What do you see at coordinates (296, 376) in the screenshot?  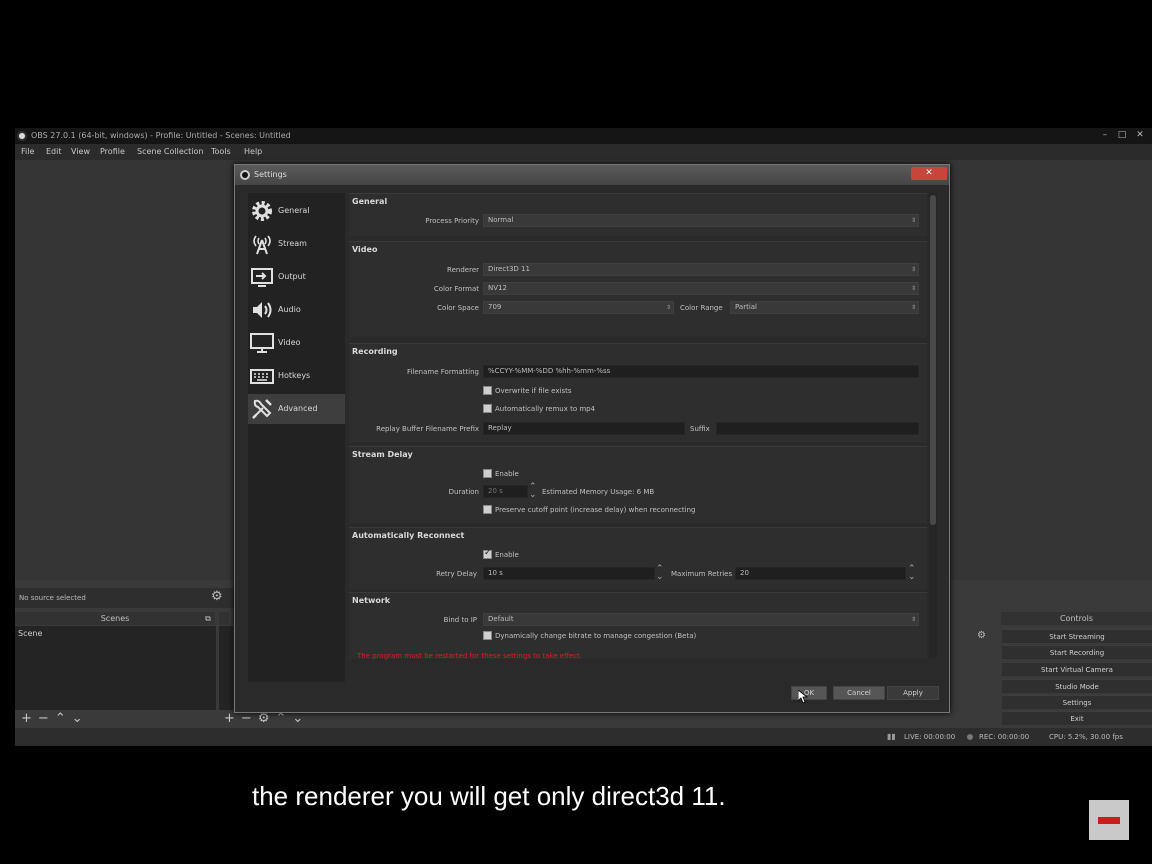 I see `sidebar-item-hotkeys: Hotkeys` at bounding box center [296, 376].